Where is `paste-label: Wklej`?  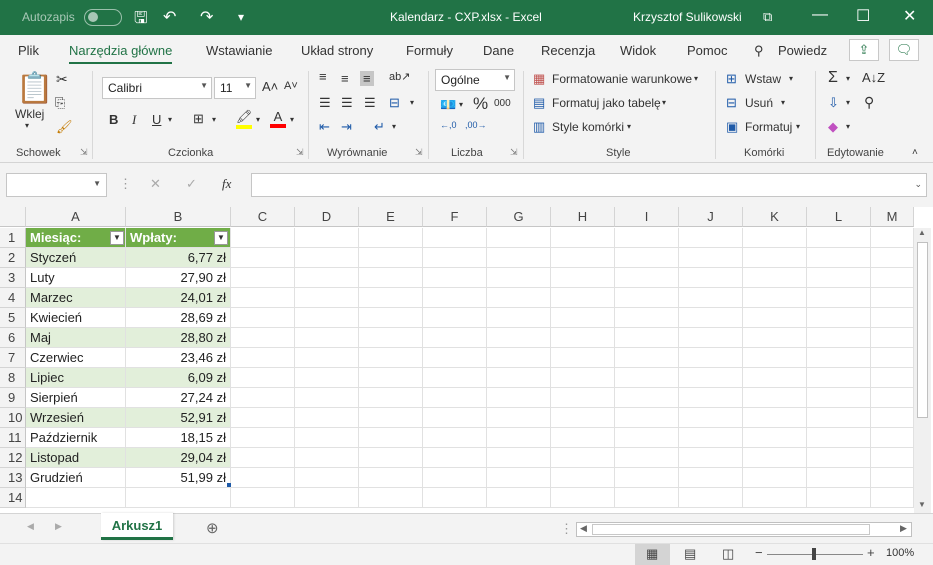 paste-label: Wklej is located at coordinates (29, 114).